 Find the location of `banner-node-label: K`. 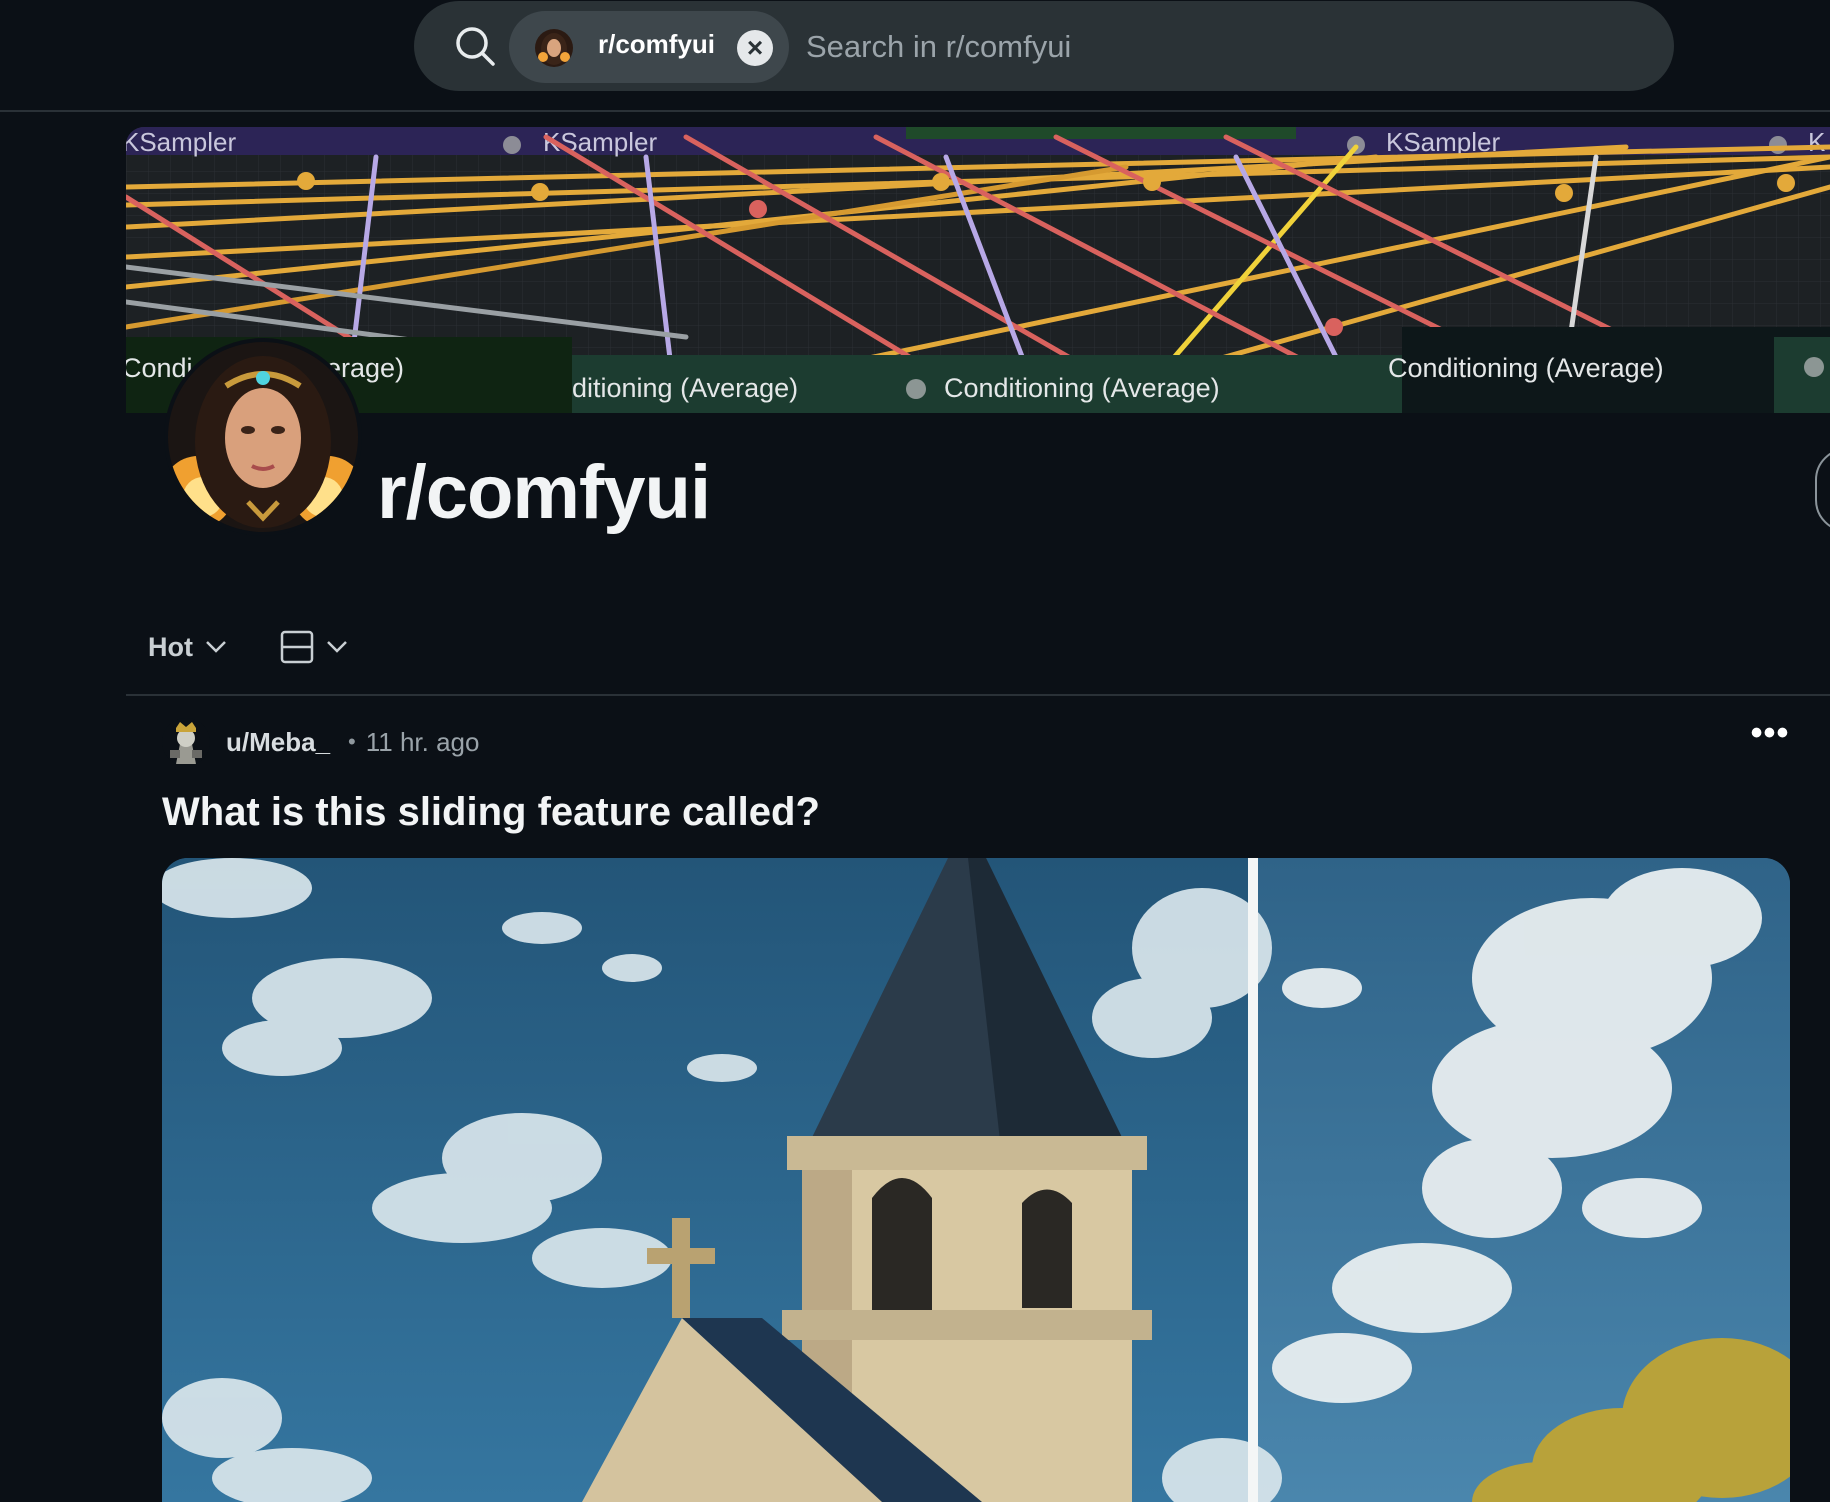

banner-node-label: K is located at coordinates (1817, 142).